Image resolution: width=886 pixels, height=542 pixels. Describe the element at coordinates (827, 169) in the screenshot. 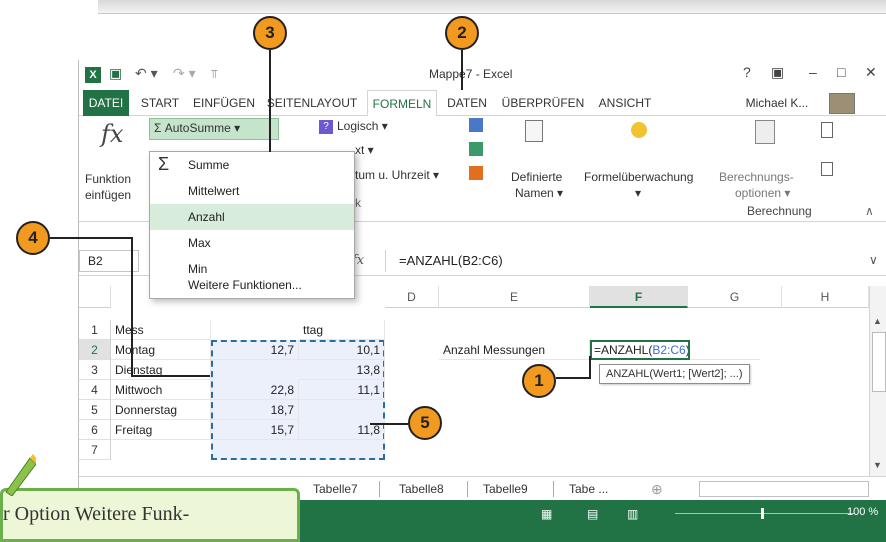

I see `calc-sheet-icon` at that location.